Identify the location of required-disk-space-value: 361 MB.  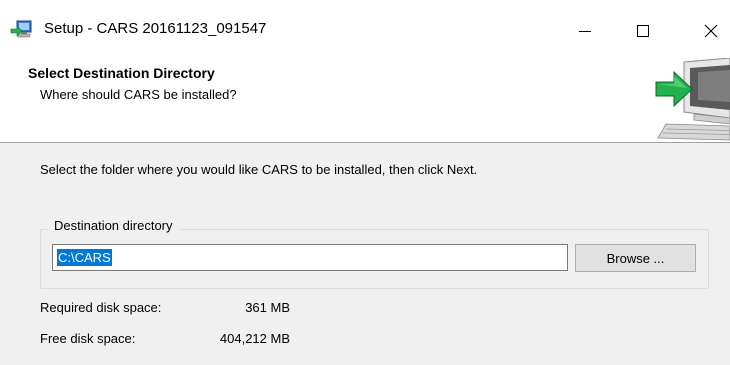
(267, 307).